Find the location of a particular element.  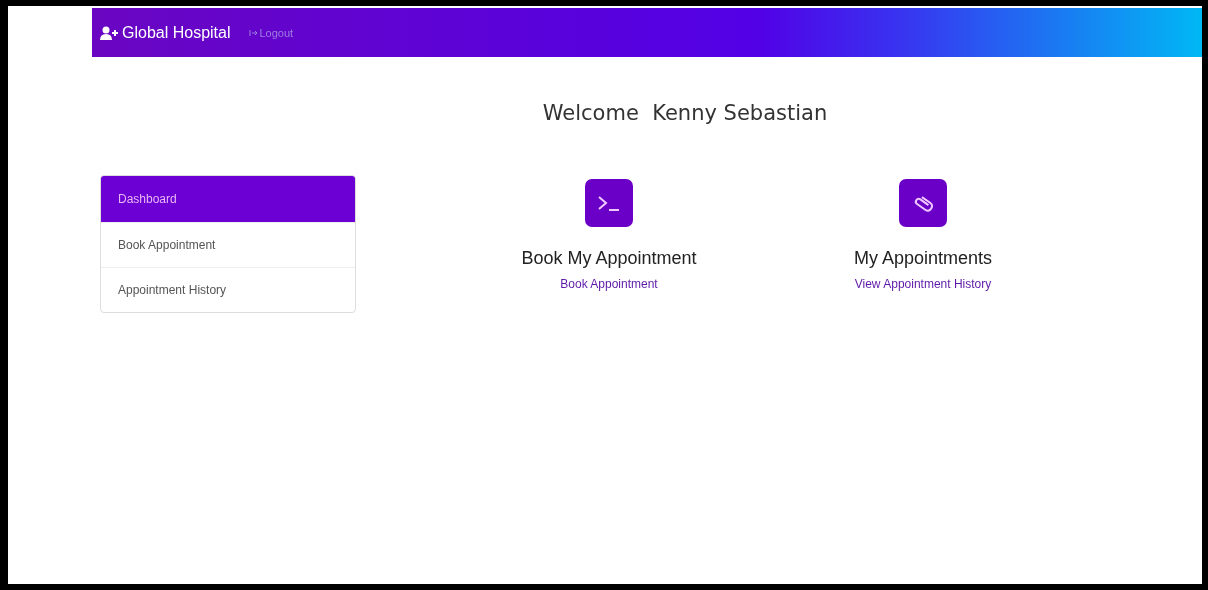

sidebar-item: Book Appointment is located at coordinates (228, 244).